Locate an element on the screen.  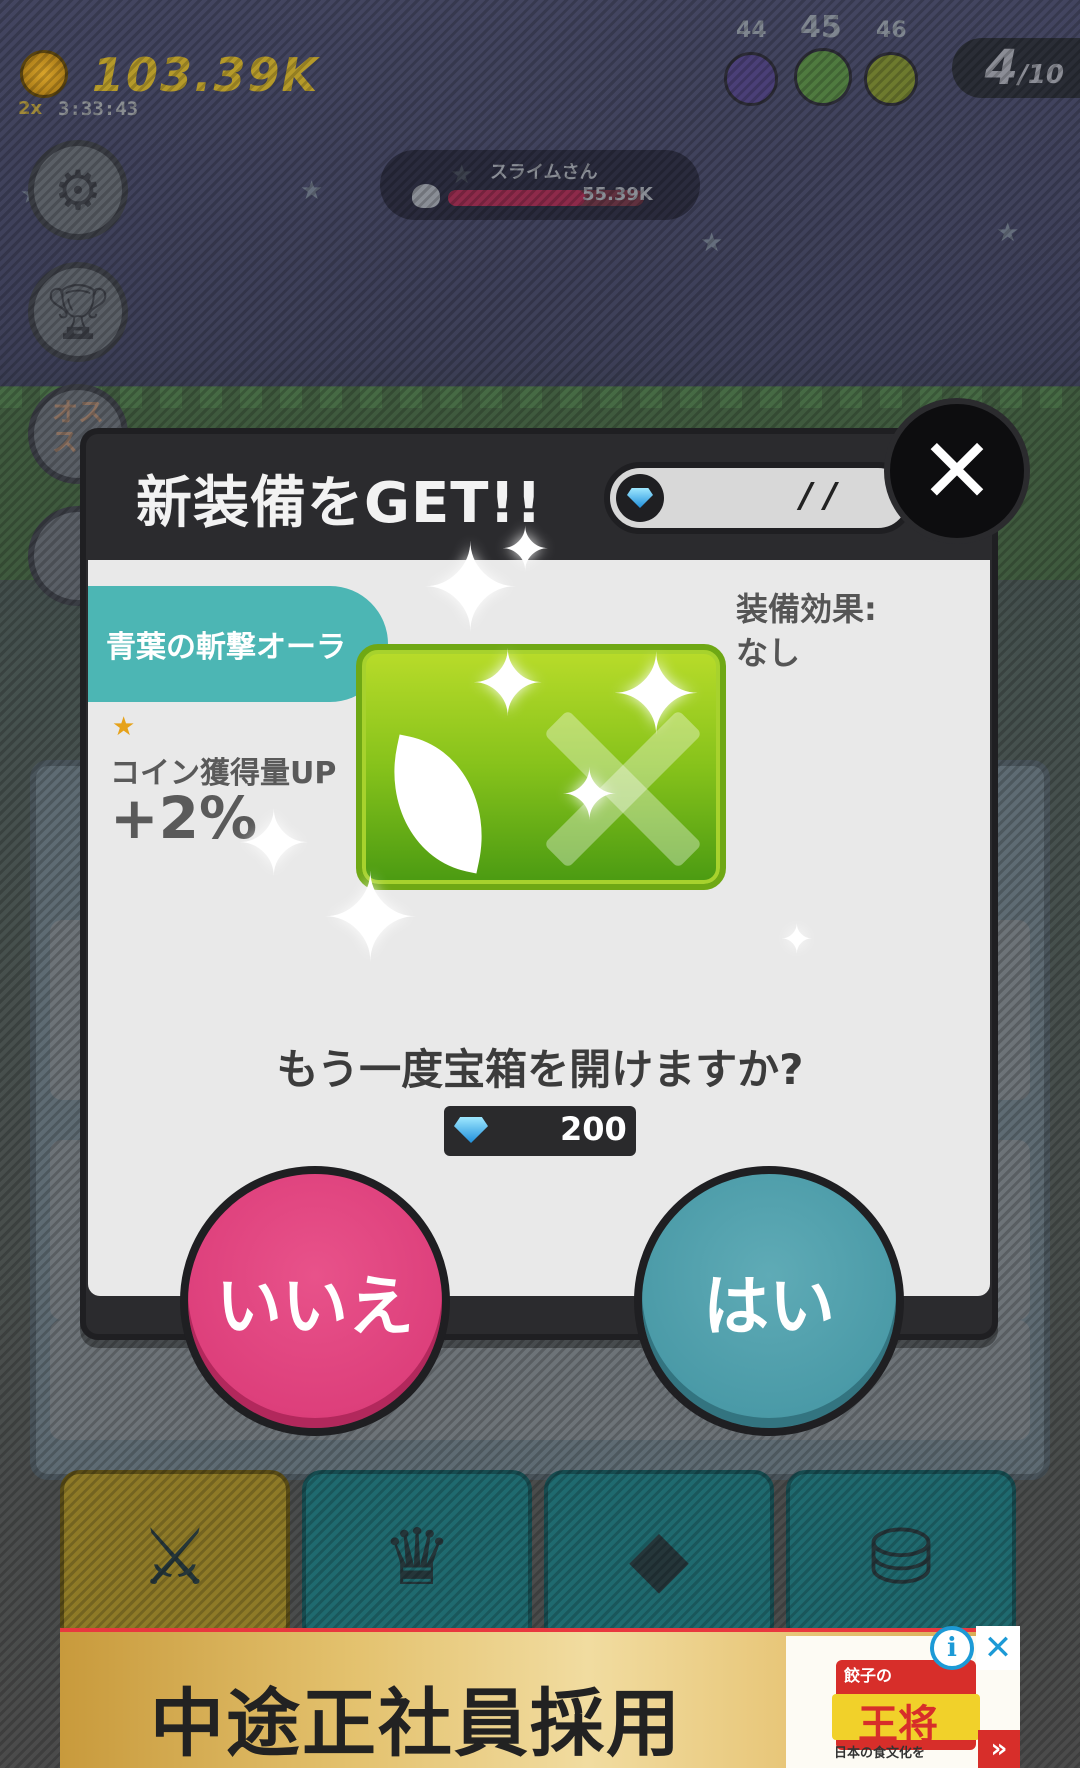
gem-balance-value: / / is located at coordinates (818, 496).